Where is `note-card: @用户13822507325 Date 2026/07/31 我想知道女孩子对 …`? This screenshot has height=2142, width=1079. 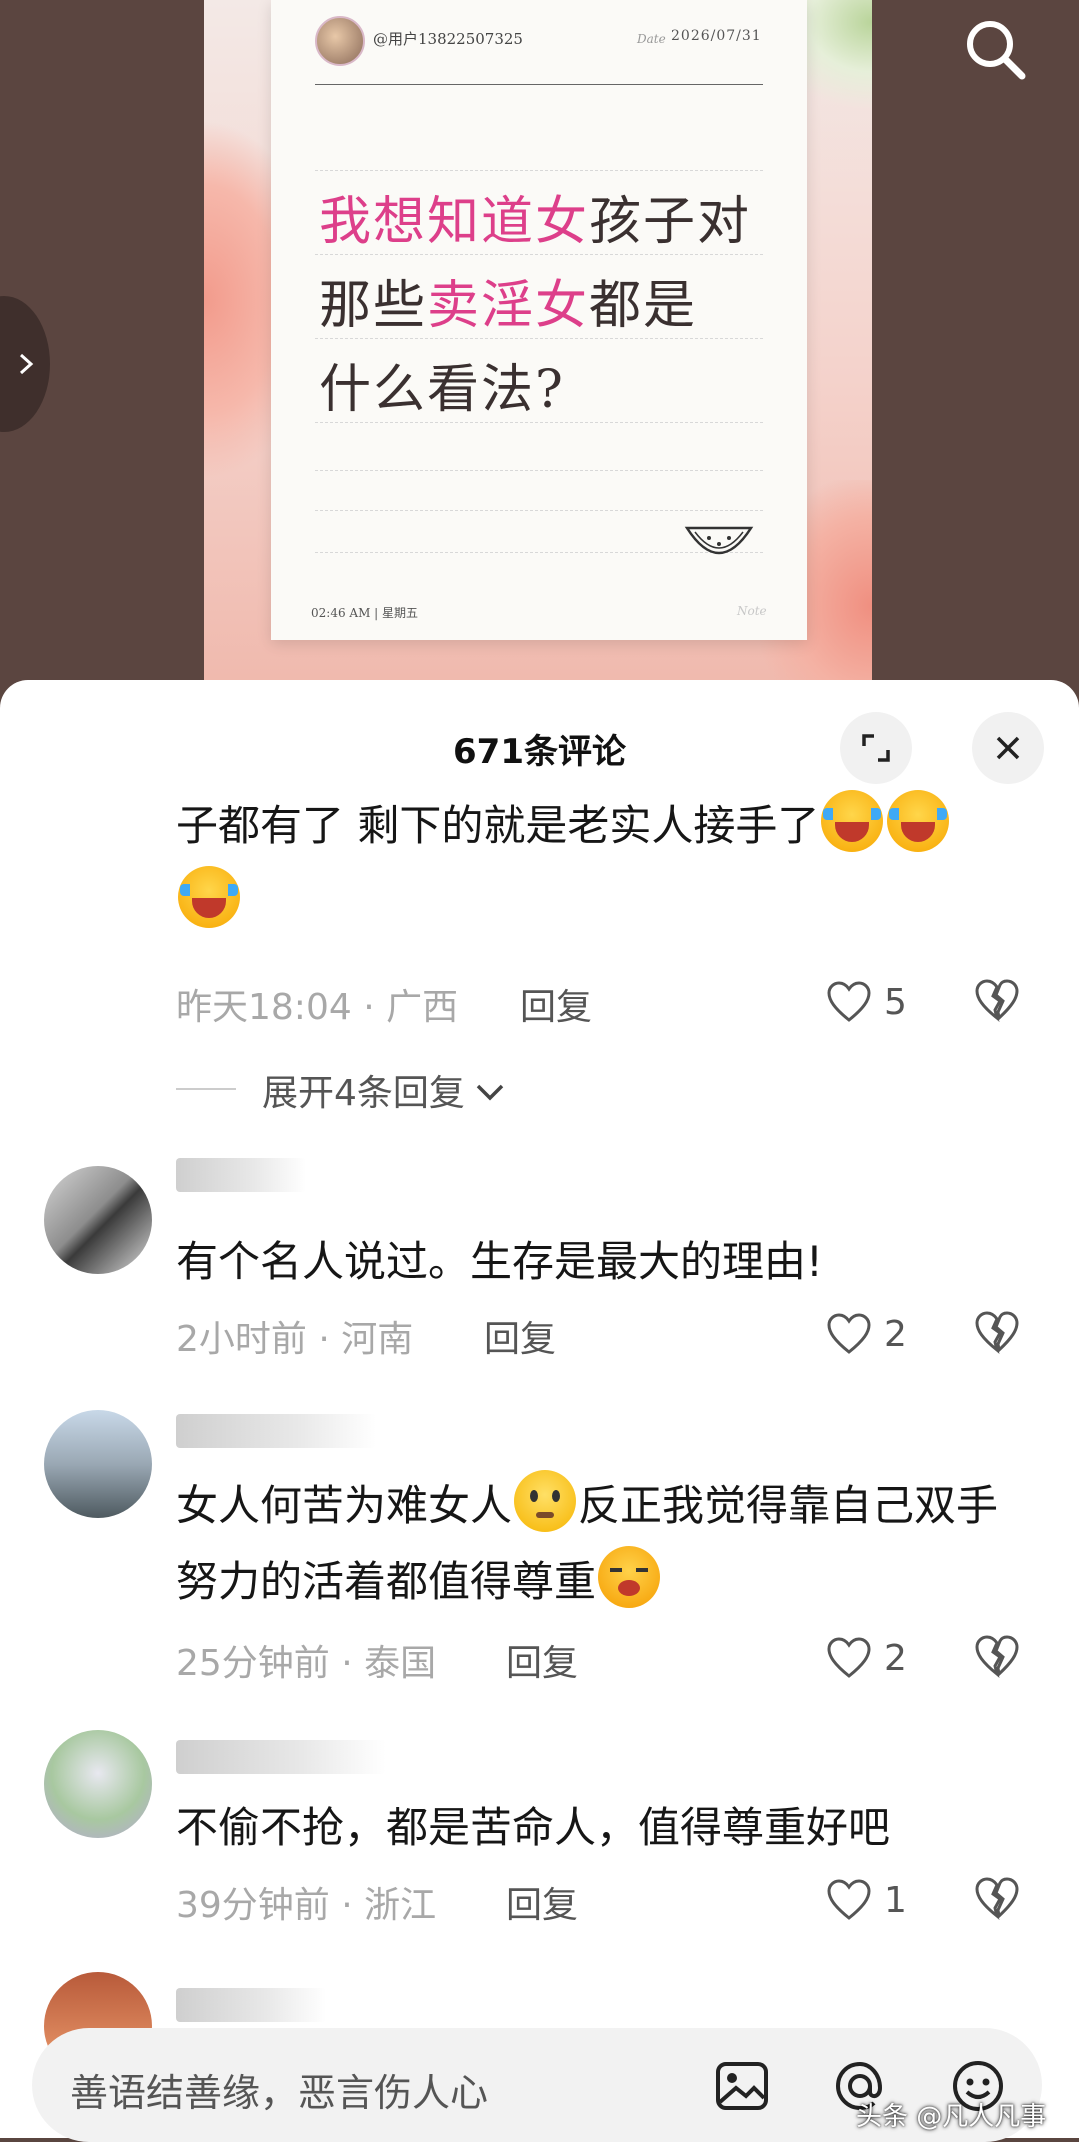
note-card: @用户13822507325 Date 2026/07/31 我想知道女孩子对 … is located at coordinates (539, 320).